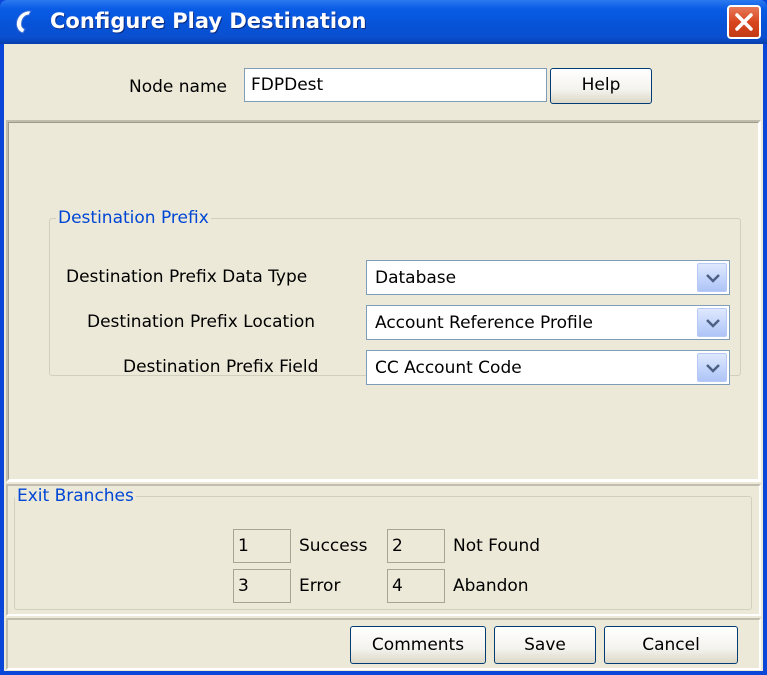  I want to click on phone-handset-icon, so click(26, 22).